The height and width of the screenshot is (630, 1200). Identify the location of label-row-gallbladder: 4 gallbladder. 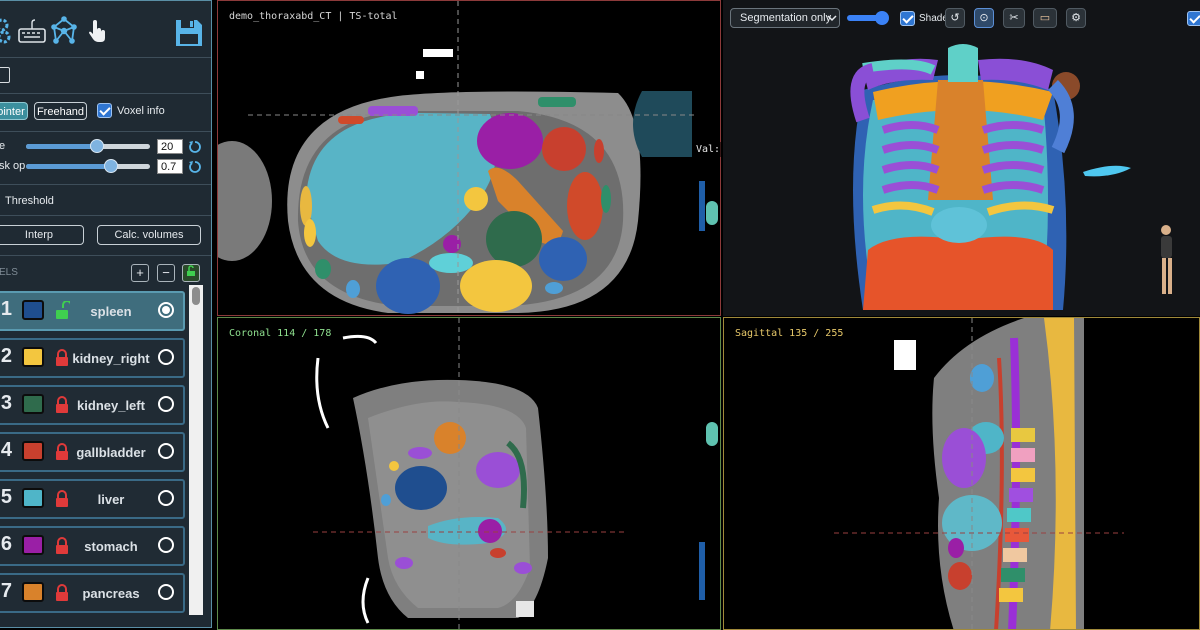
(92, 452).